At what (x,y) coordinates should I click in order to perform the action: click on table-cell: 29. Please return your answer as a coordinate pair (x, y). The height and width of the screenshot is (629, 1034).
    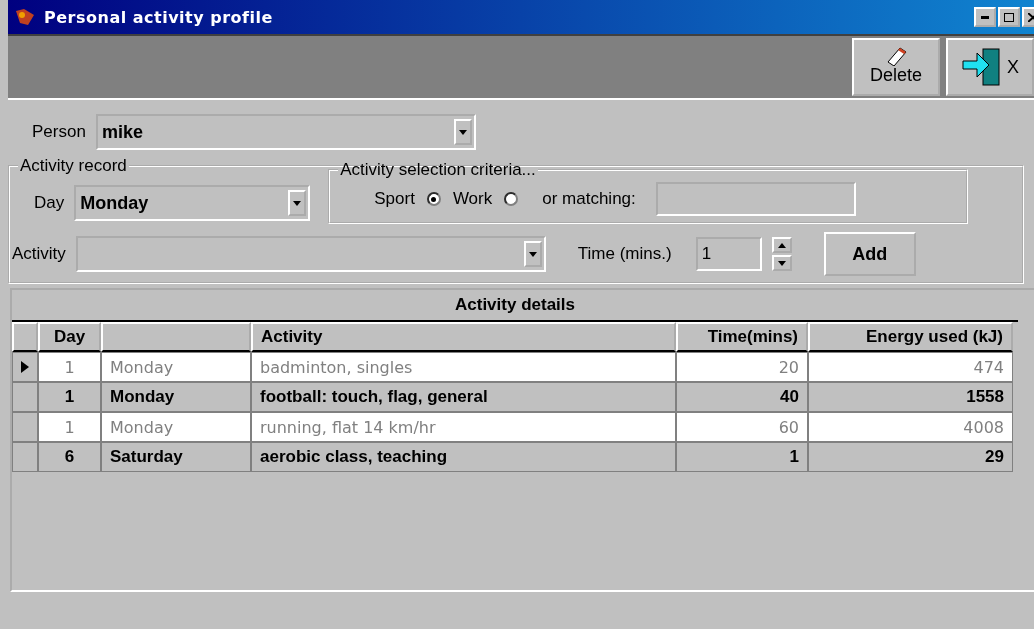
    Looking at the image, I should click on (910, 457).